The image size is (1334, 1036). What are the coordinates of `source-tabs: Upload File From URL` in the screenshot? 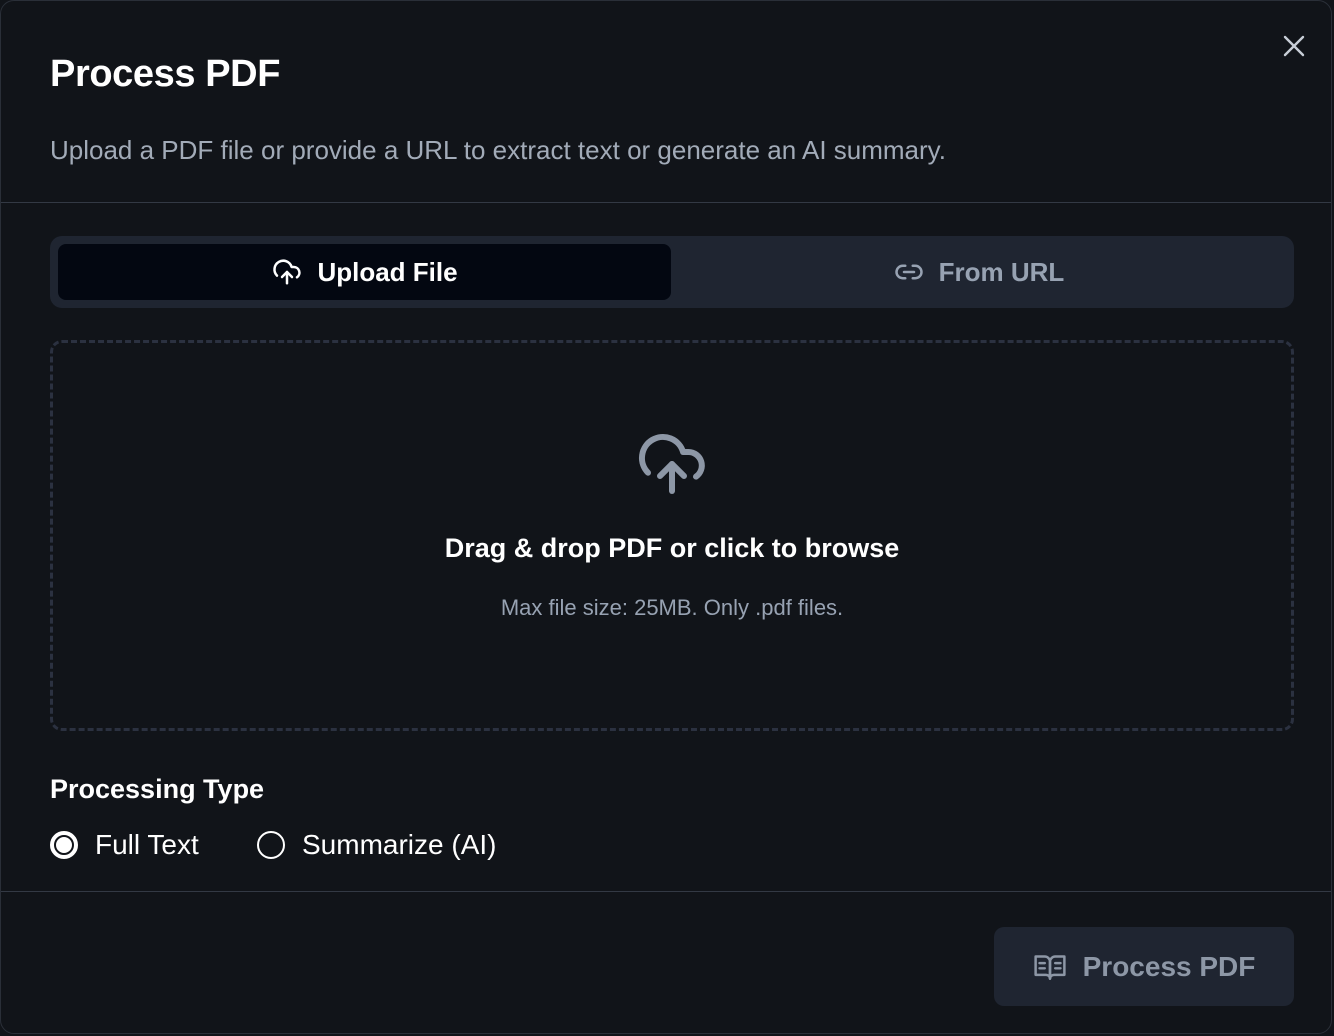 It's located at (672, 272).